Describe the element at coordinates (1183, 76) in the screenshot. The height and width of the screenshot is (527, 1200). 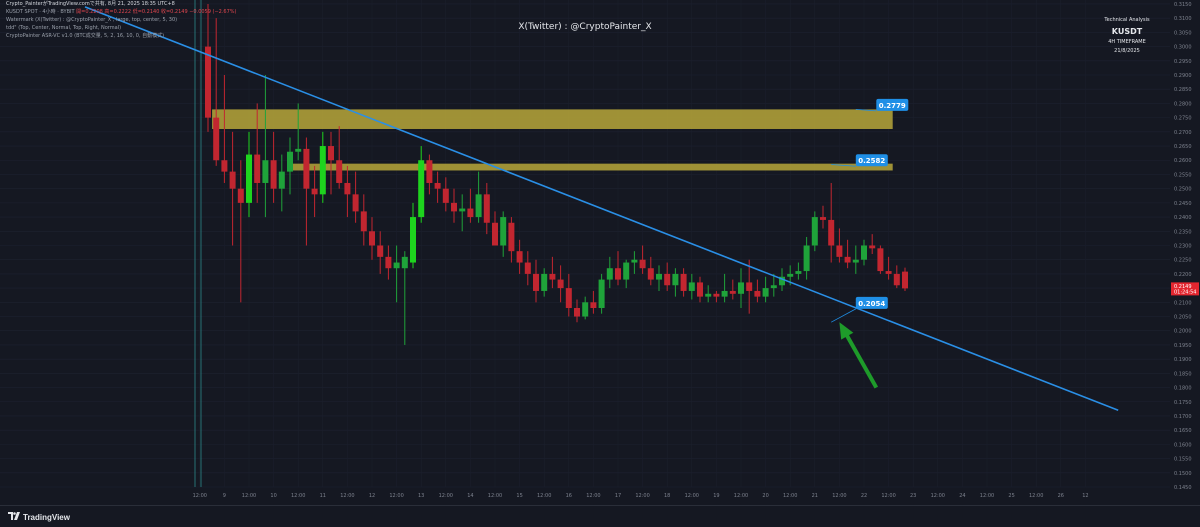
I see `y-tick-label: 0.2900` at that location.